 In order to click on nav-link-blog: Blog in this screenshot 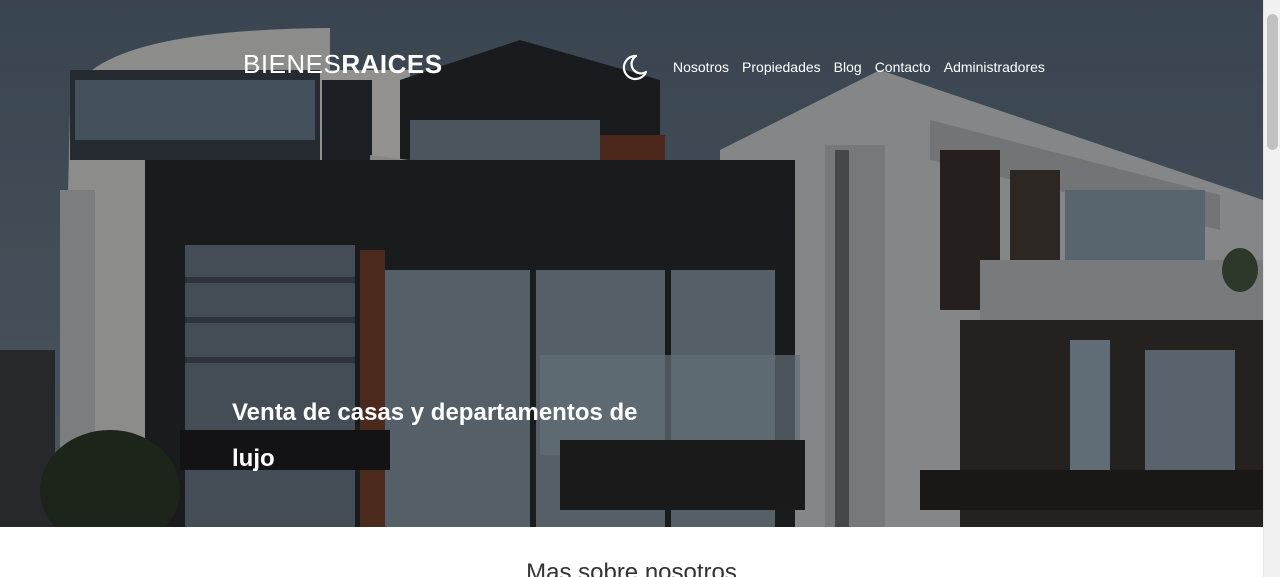, I will do `click(848, 67)`.